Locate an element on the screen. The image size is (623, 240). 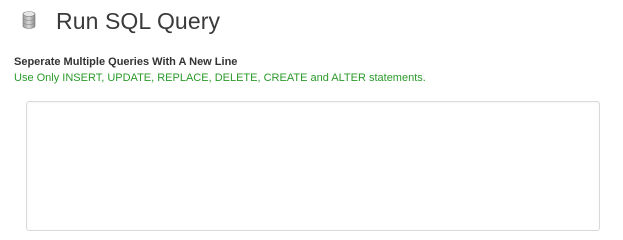
page-title: Run SQL Query is located at coordinates (138, 21).